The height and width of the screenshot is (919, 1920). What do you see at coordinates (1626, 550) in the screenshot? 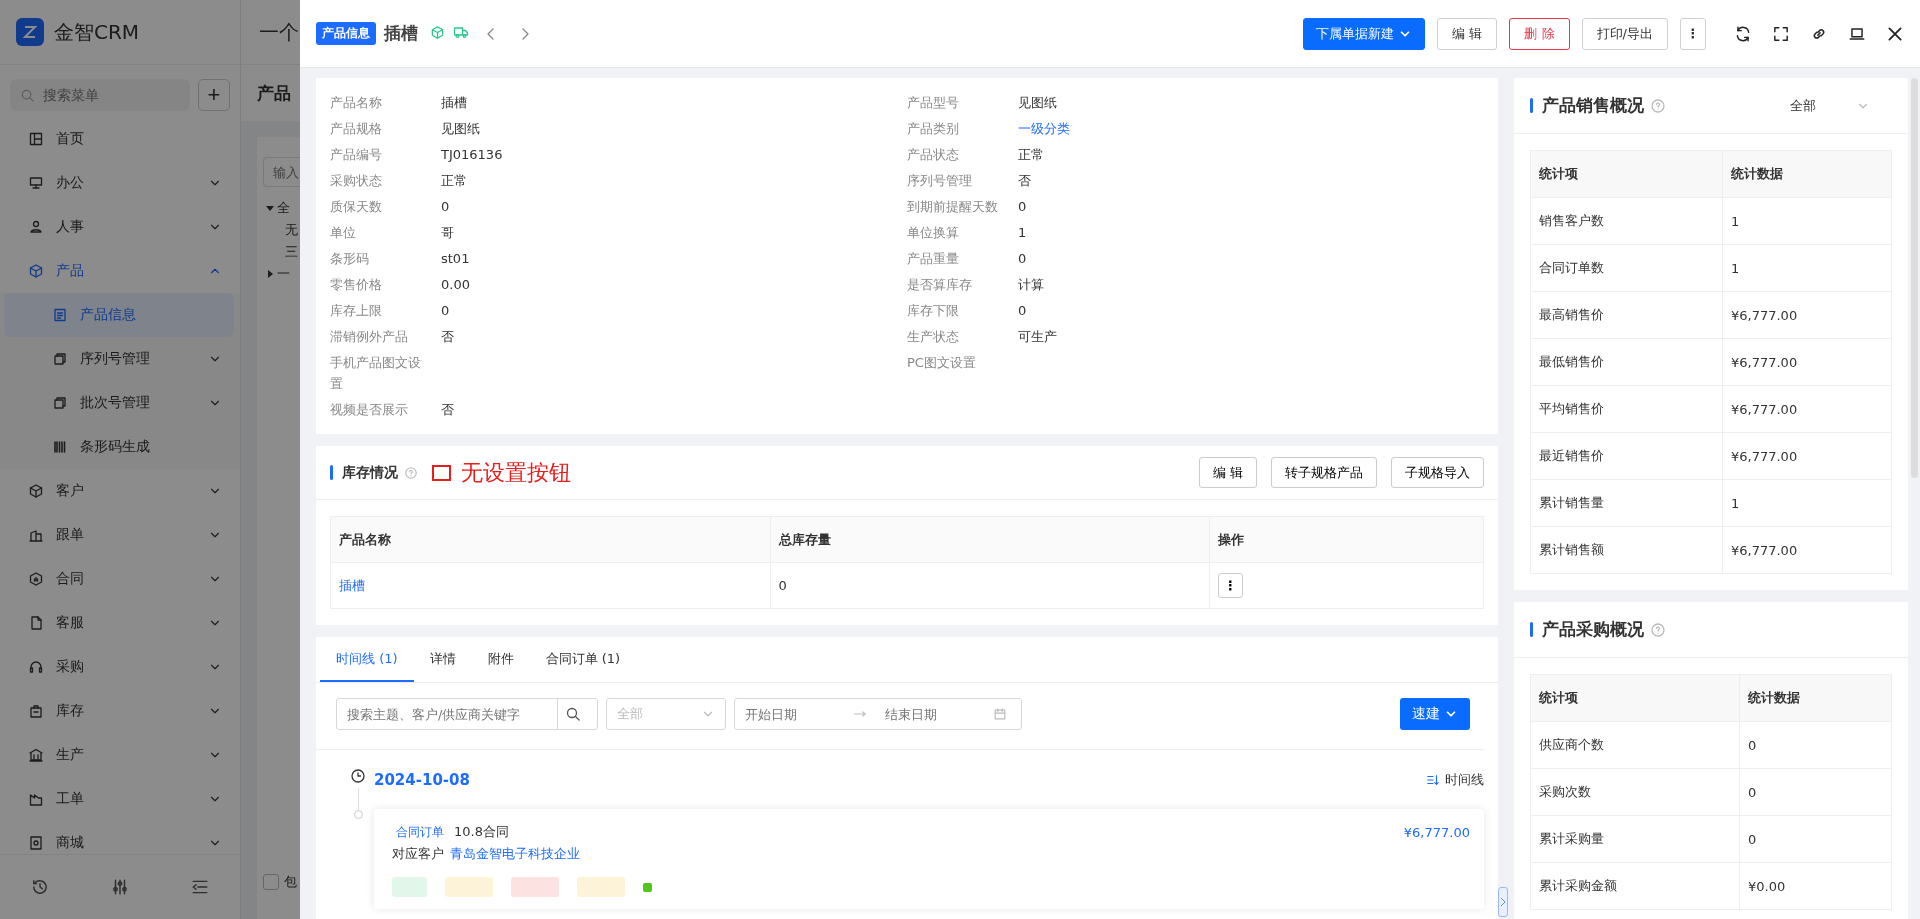
I see `table-cell: 累计销售额` at bounding box center [1626, 550].